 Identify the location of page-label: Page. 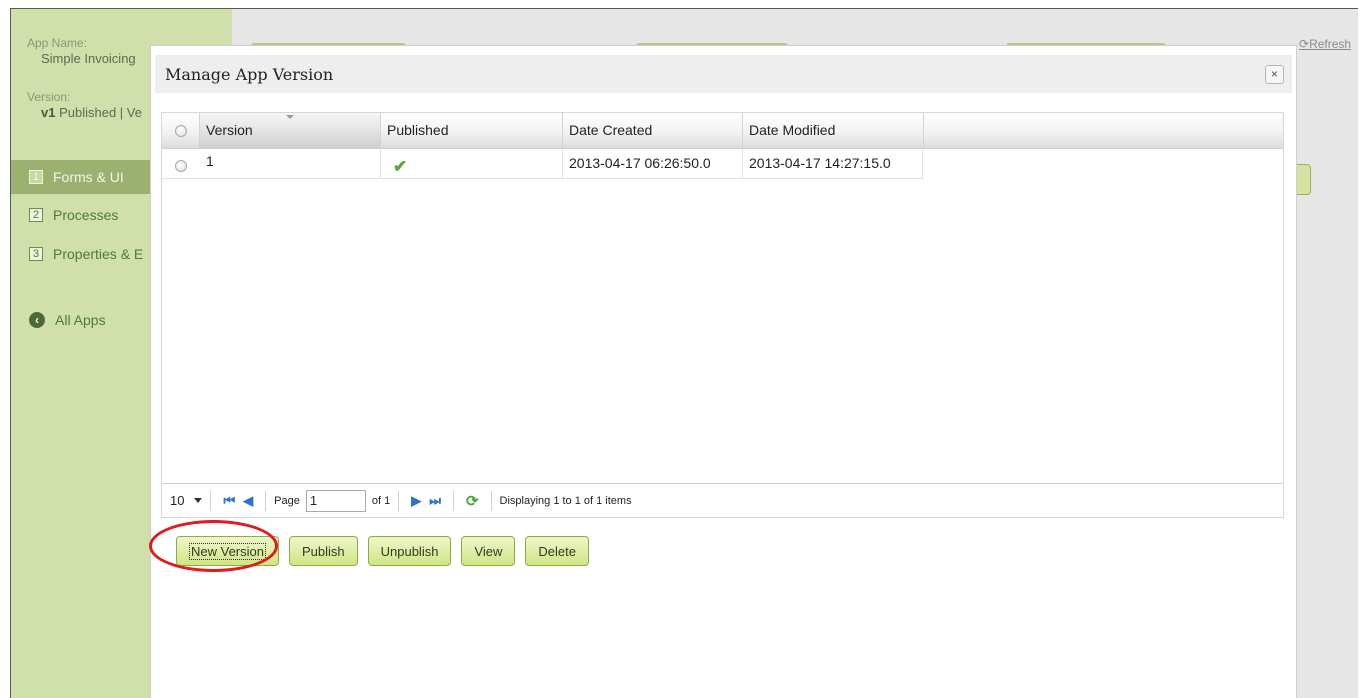
(287, 500).